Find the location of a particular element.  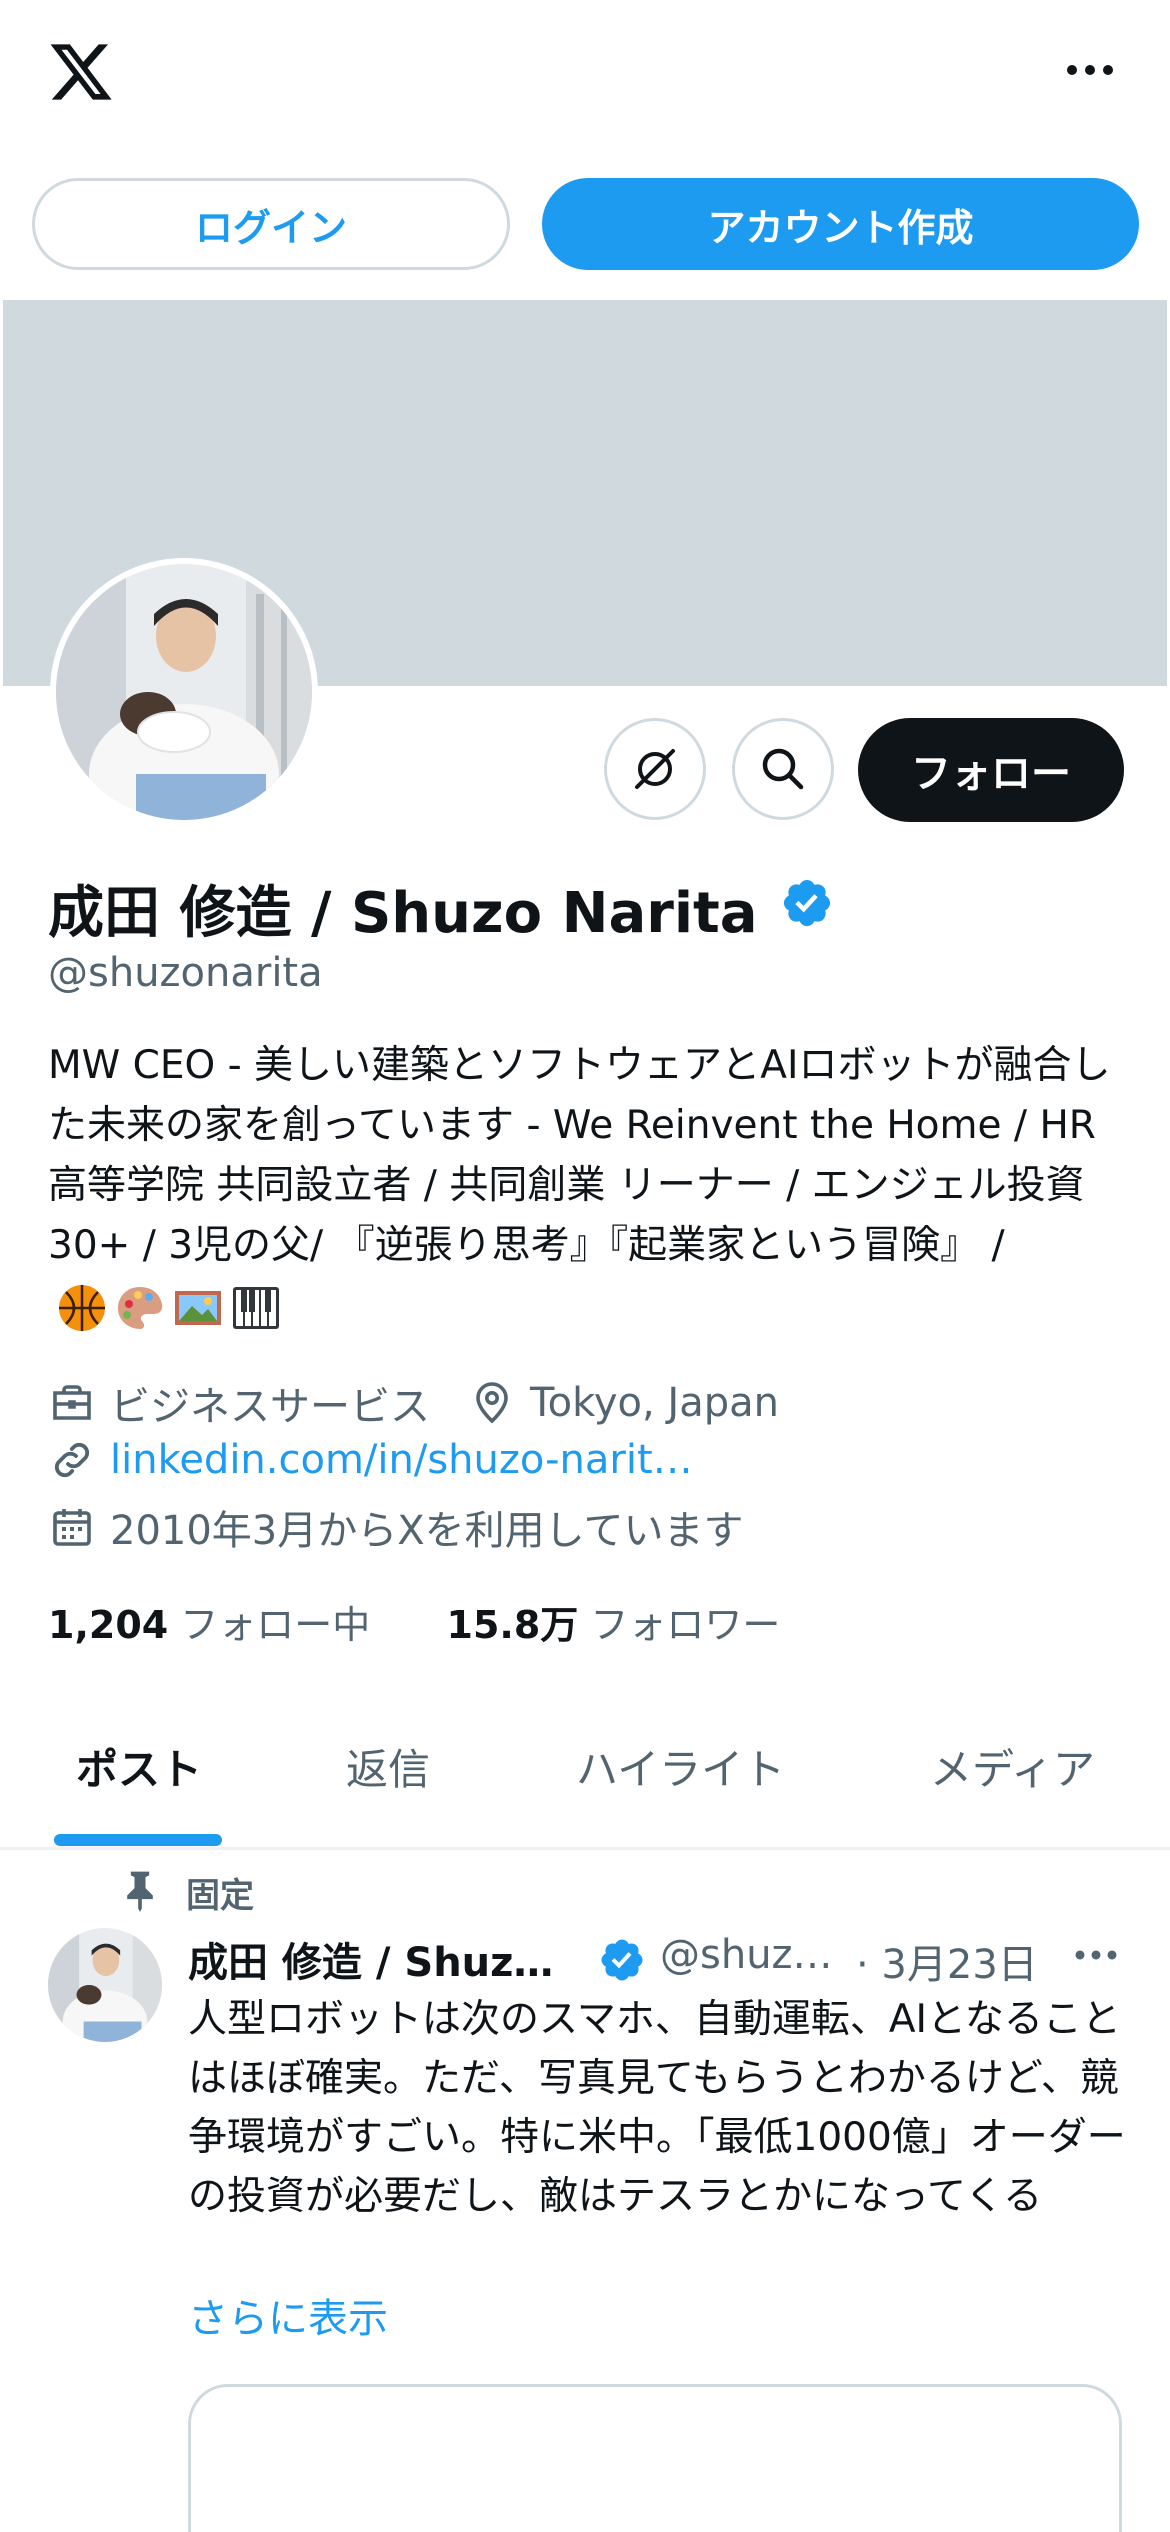

pinned-label: 固定 is located at coordinates (220, 1896).